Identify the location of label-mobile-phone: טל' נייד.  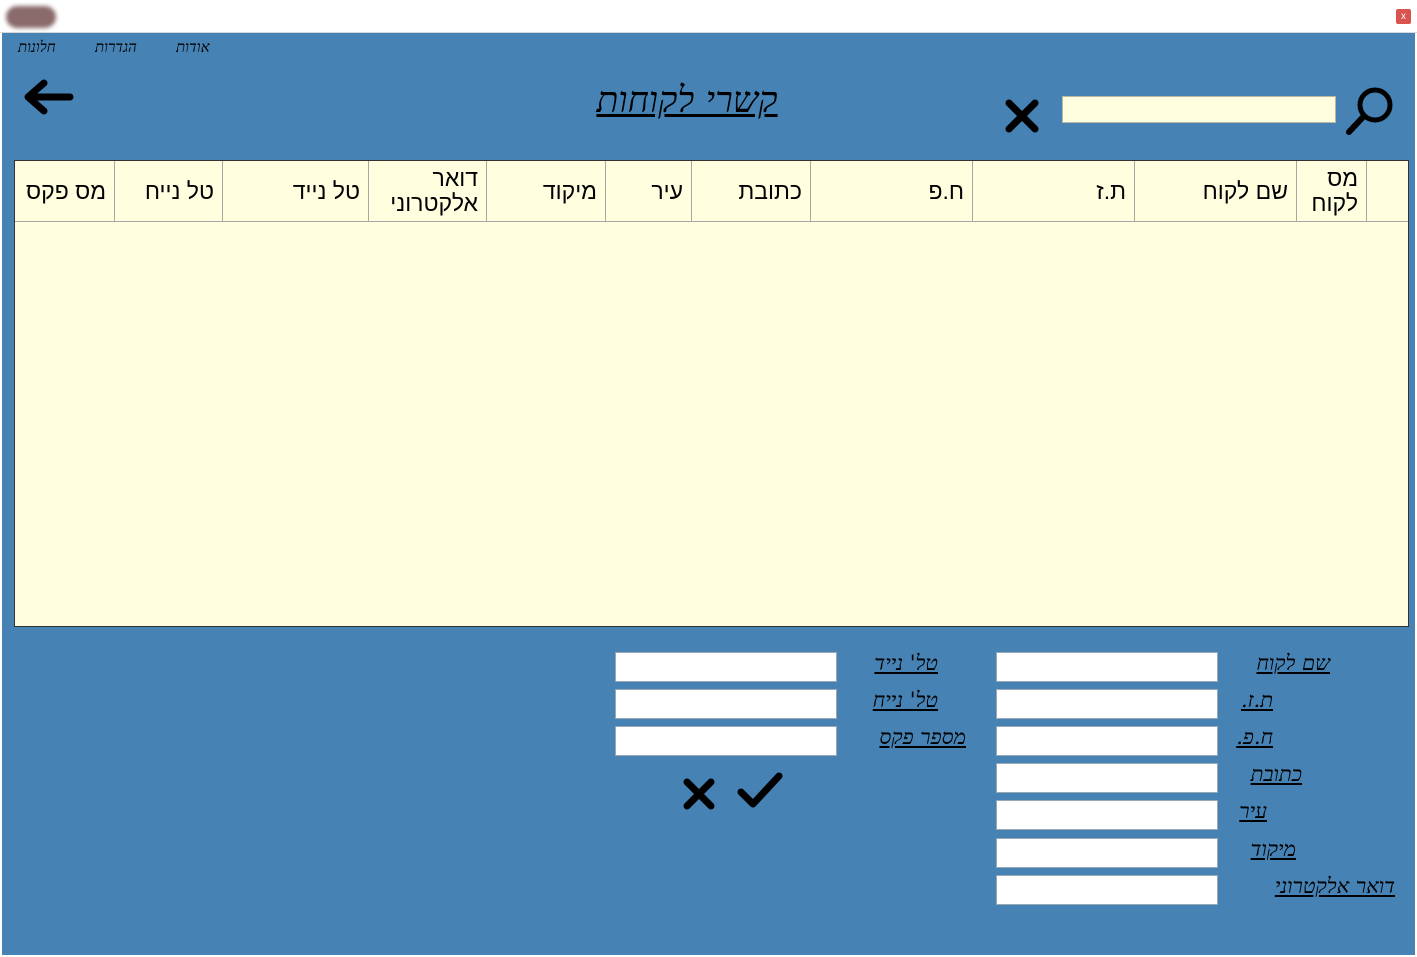
(906, 663).